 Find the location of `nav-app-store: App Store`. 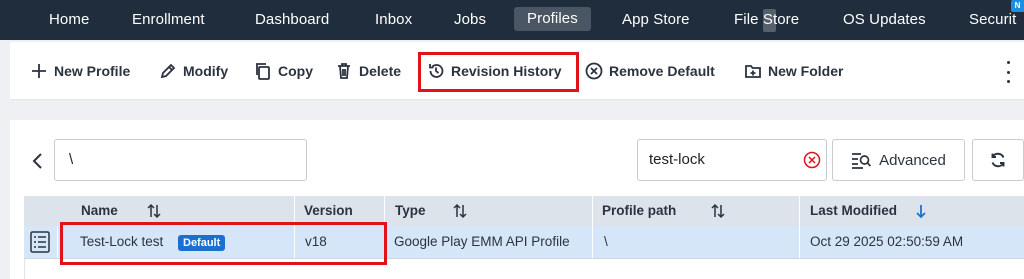

nav-app-store: App Store is located at coordinates (656, 20).